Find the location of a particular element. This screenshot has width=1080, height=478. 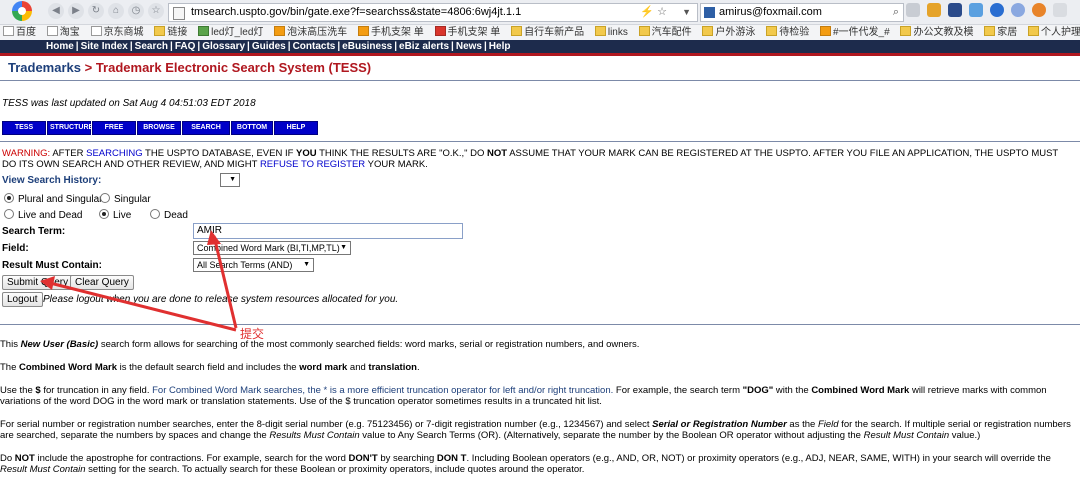

nav-news: News is located at coordinates (469, 46).